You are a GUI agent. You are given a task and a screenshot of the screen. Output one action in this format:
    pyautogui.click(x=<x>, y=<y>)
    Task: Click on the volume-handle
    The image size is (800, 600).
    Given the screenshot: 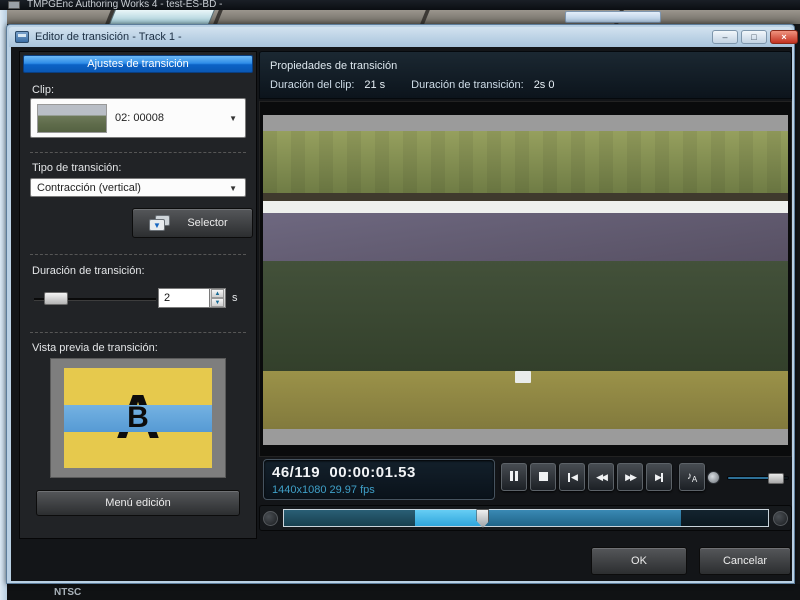 What is the action you would take?
    pyautogui.click(x=776, y=478)
    